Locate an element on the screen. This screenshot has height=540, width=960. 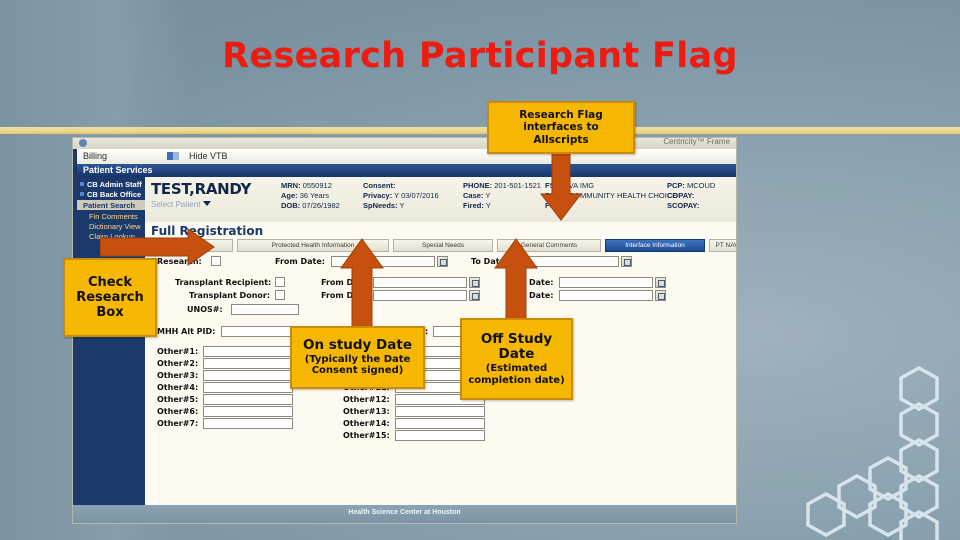
gold-divider-rule is located at coordinates (480, 130).